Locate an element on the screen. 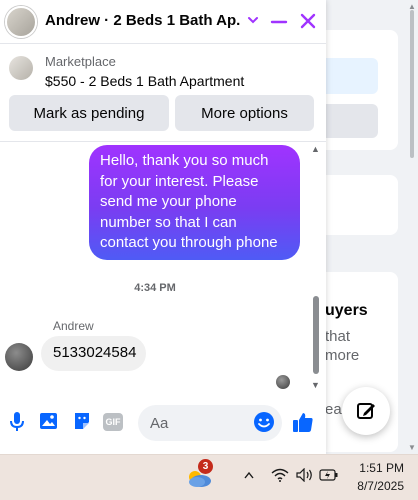 This screenshot has height=500, width=418. photo-icon is located at coordinates (49, 421).